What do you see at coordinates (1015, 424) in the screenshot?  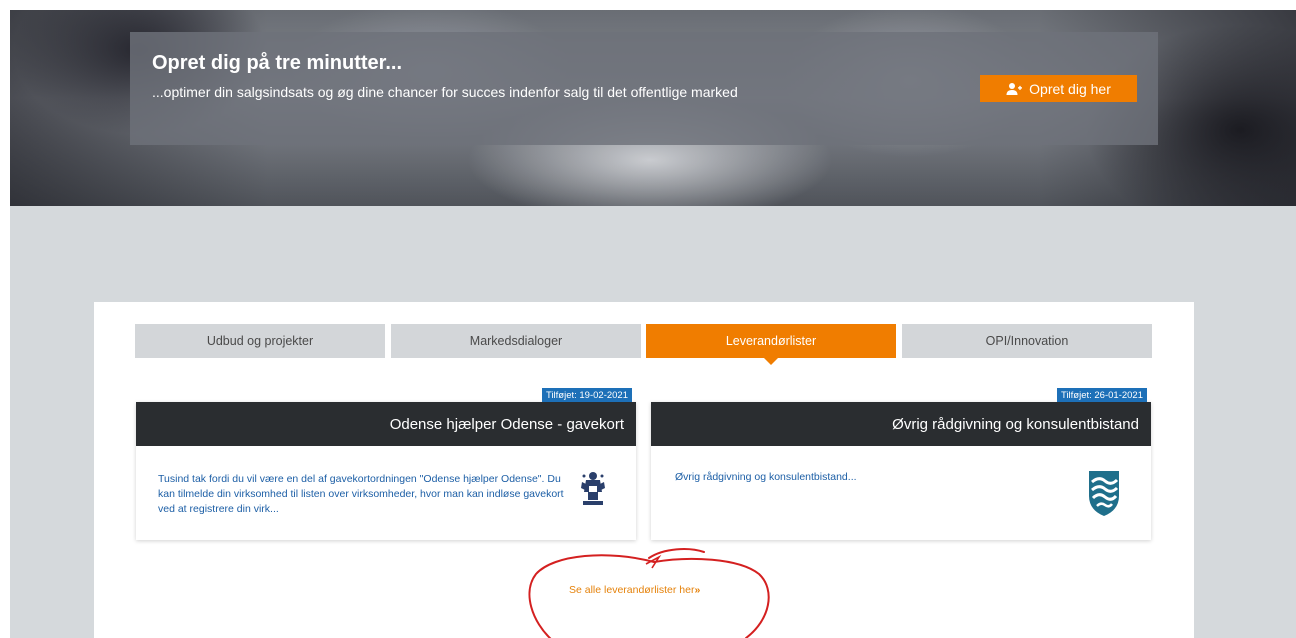 I see `card-title-text: Øvrig rådgivning og konsulentbistand` at bounding box center [1015, 424].